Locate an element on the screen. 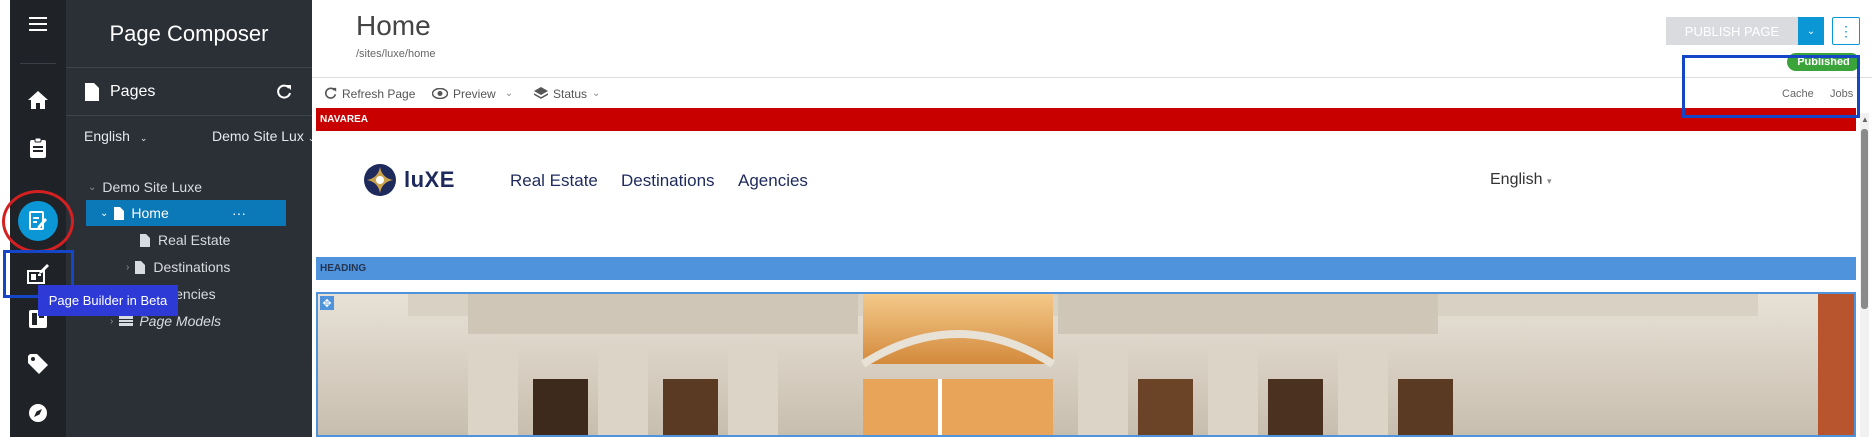 The height and width of the screenshot is (437, 1872). tags-button is located at coordinates (38, 364).